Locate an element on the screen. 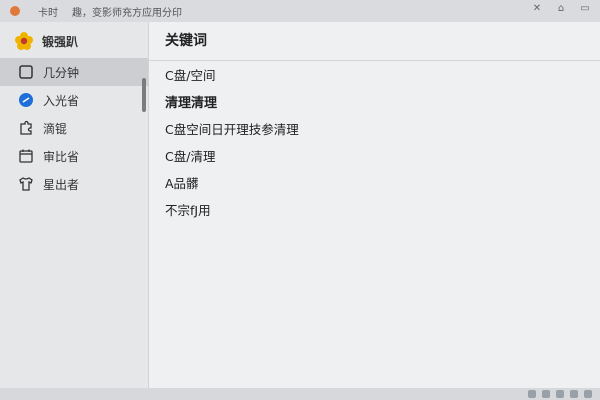 The height and width of the screenshot is (400, 600). sidebar-item-label: 滴锟 is located at coordinates (55, 128).